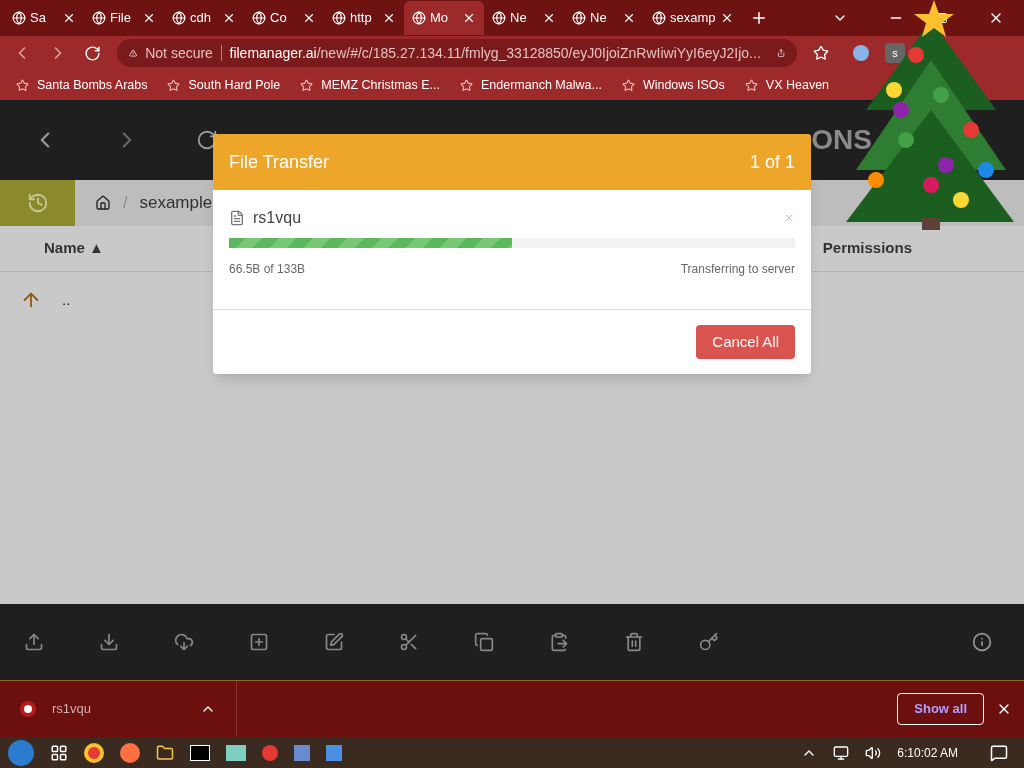 Image resolution: width=1024 pixels, height=768 pixels. I want to click on cloud-download-icon, so click(184, 642).